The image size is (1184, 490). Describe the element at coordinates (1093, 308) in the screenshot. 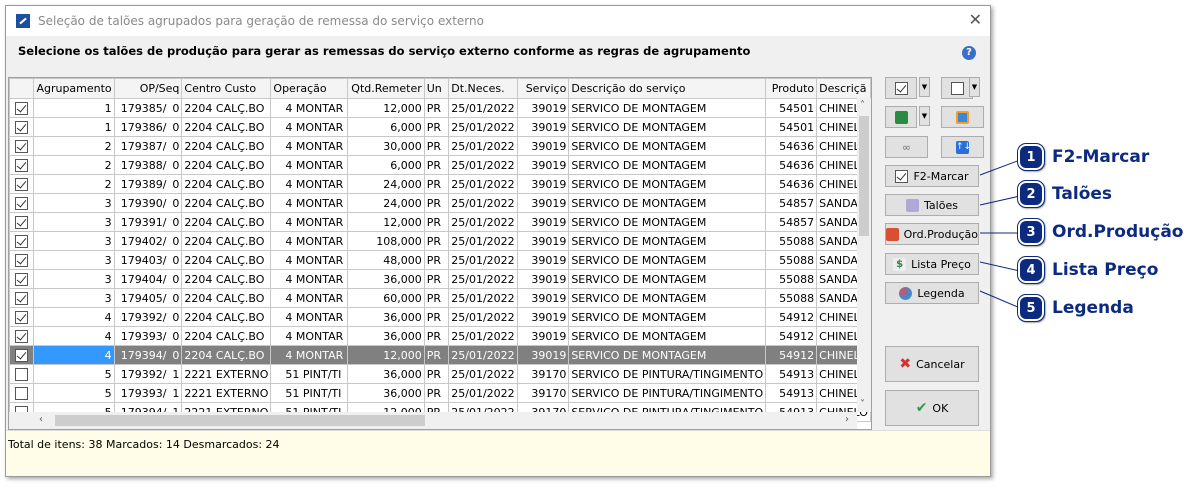

I see `callout-label: Legenda` at that location.